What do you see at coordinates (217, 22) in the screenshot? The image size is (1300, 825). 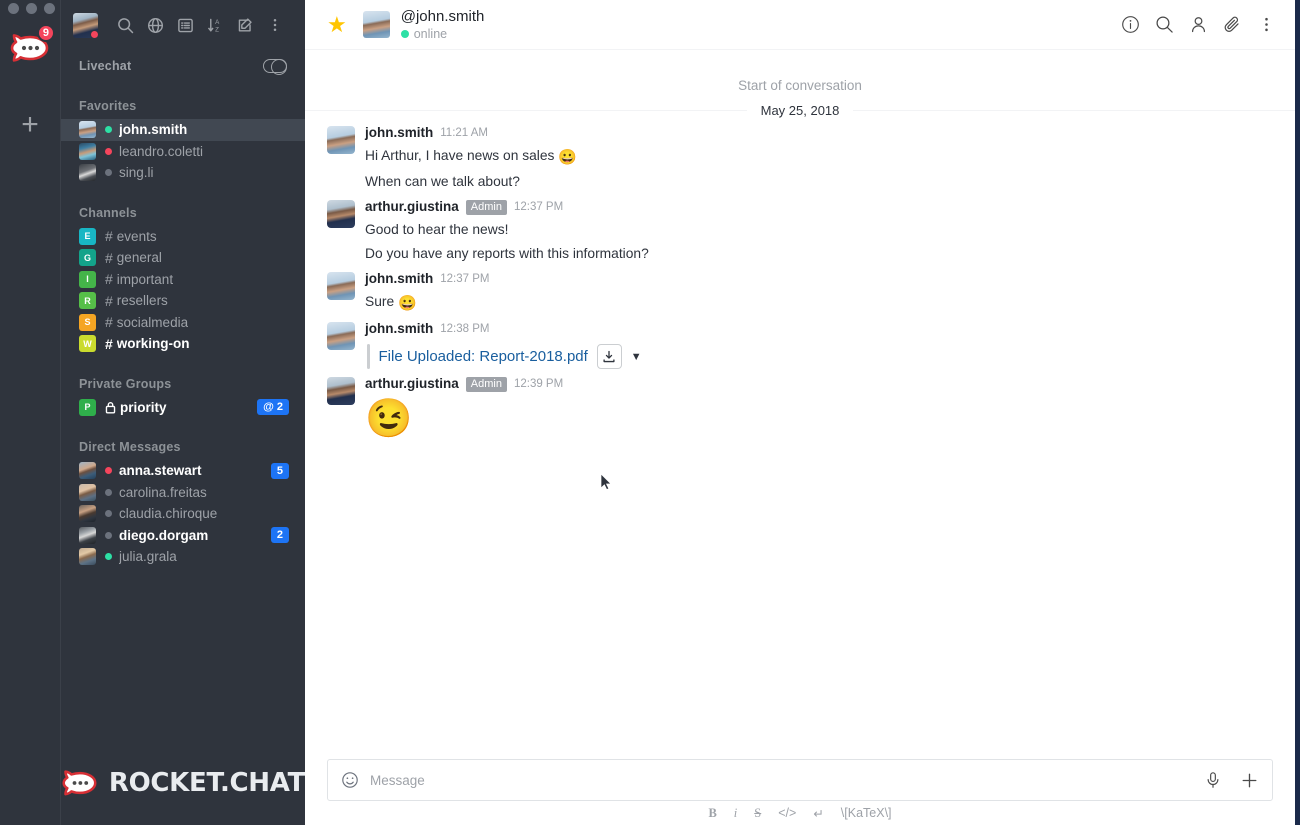 I see `svg-text: A` at bounding box center [217, 22].